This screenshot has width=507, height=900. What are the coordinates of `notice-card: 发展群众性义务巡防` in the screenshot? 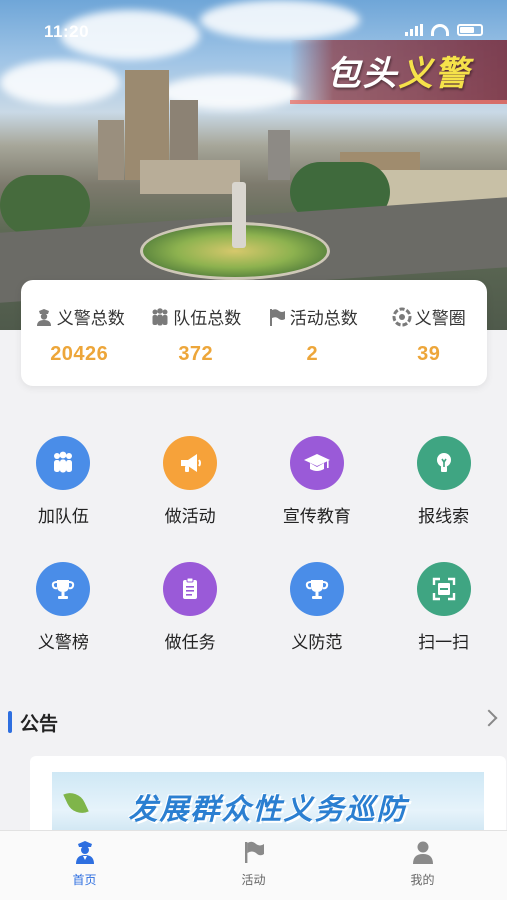 It's located at (268, 796).